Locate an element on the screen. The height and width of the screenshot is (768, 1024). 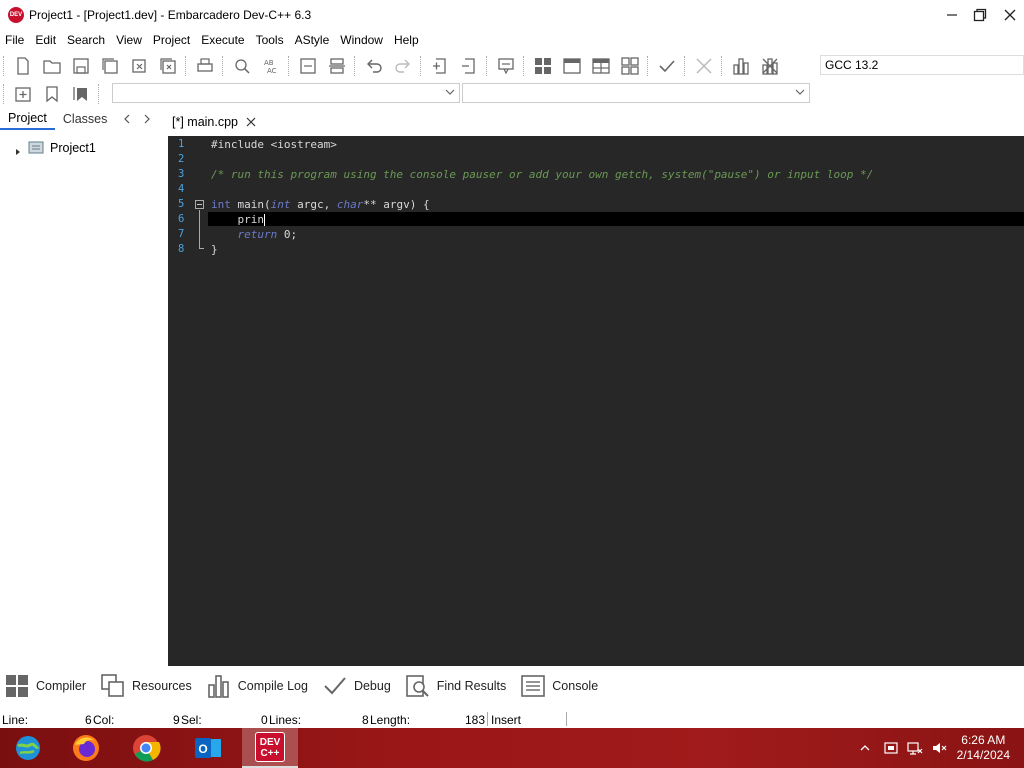
remove-from-project-icon is located at coordinates (468, 66).